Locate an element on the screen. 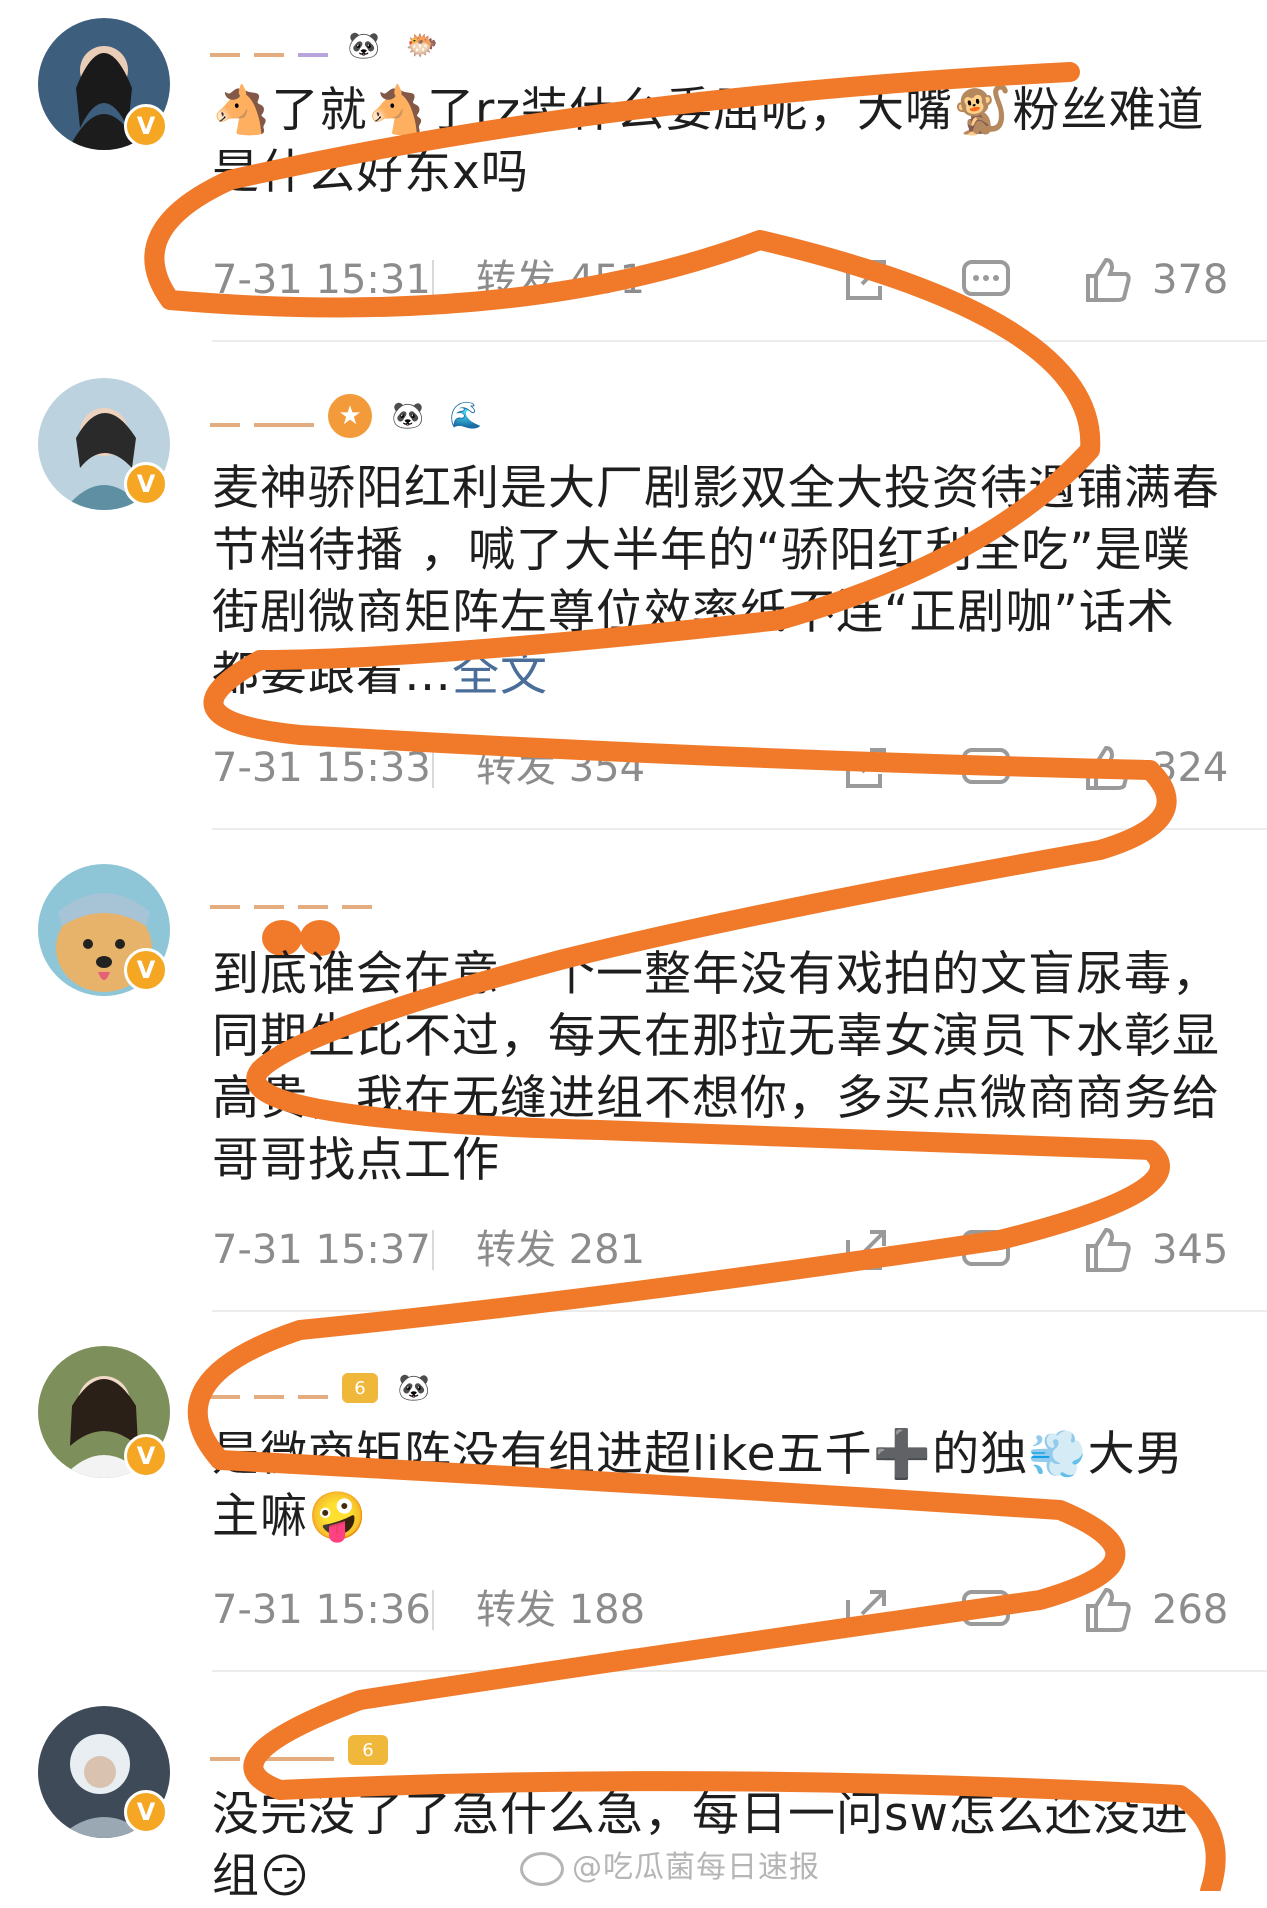 This screenshot has width=1267, height=1908. repost-count: 转发 451 is located at coordinates (560, 280).